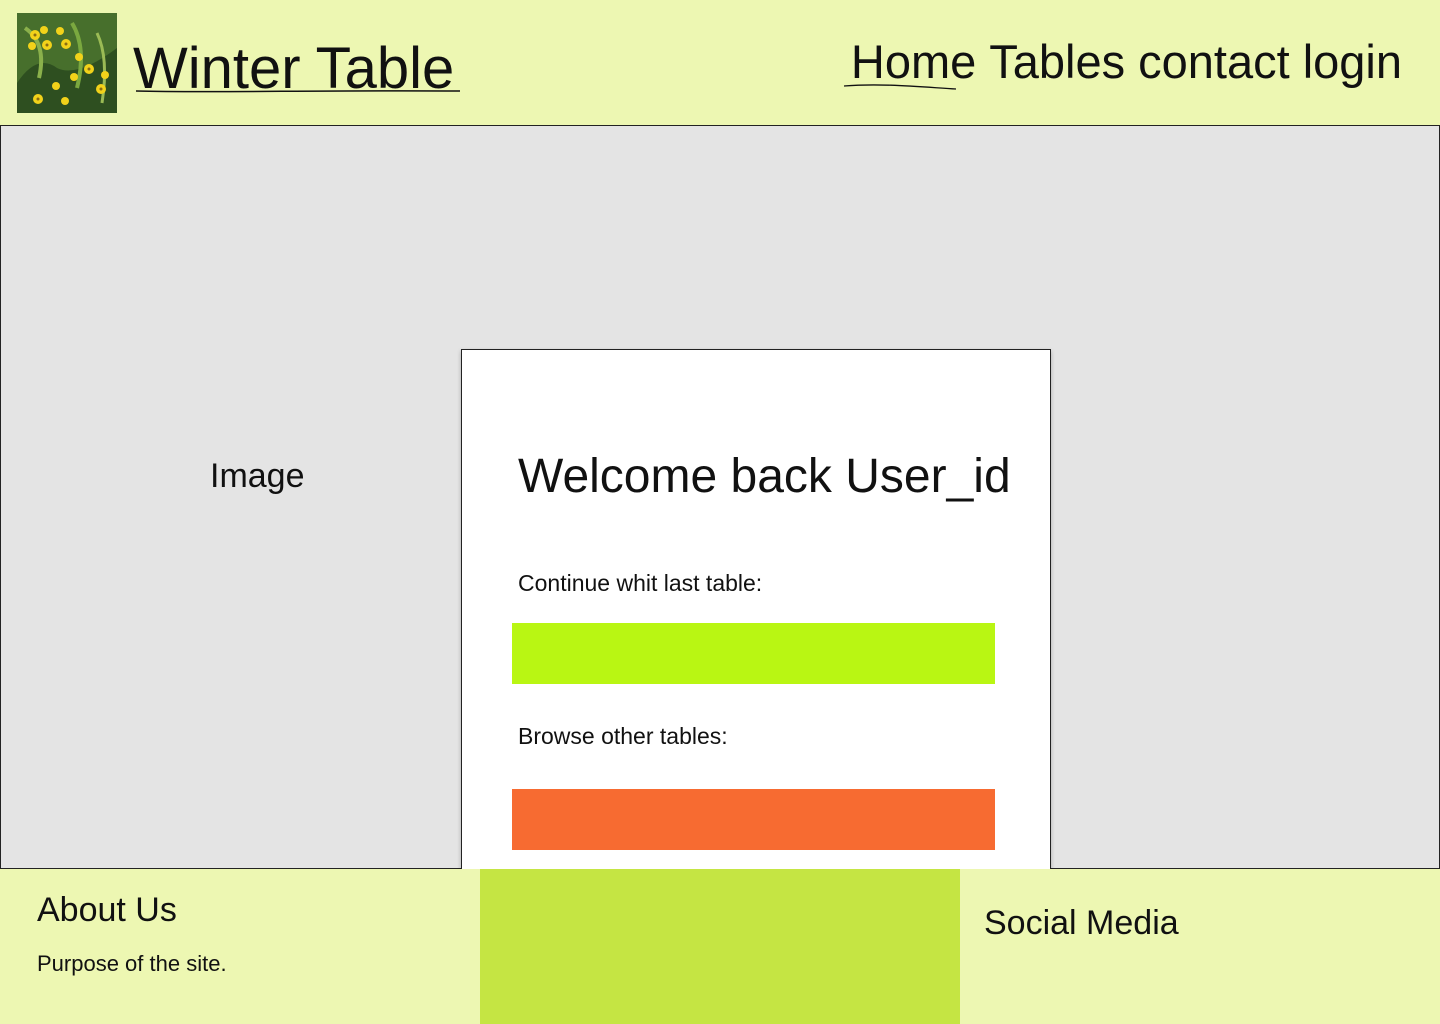 The image size is (1440, 1024). Describe the element at coordinates (1214, 62) in the screenshot. I see `nav-contact: contact` at that location.